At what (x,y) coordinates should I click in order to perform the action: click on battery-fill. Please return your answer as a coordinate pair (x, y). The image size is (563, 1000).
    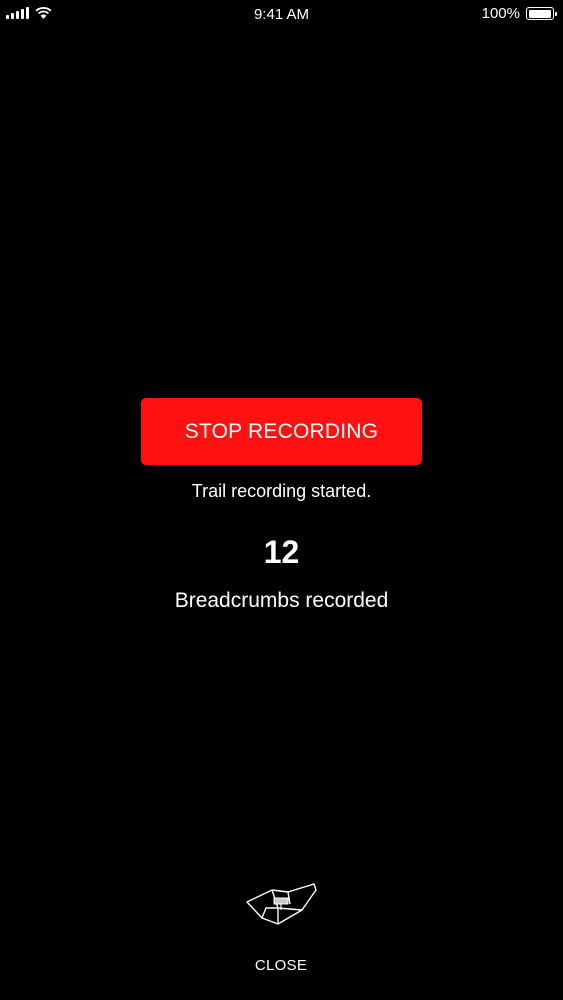
    Looking at the image, I should click on (539, 13).